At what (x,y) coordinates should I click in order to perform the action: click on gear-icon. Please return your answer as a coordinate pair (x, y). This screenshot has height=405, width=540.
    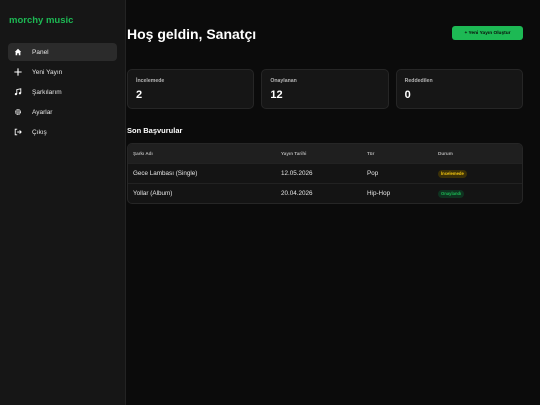
    Looking at the image, I should click on (18, 112).